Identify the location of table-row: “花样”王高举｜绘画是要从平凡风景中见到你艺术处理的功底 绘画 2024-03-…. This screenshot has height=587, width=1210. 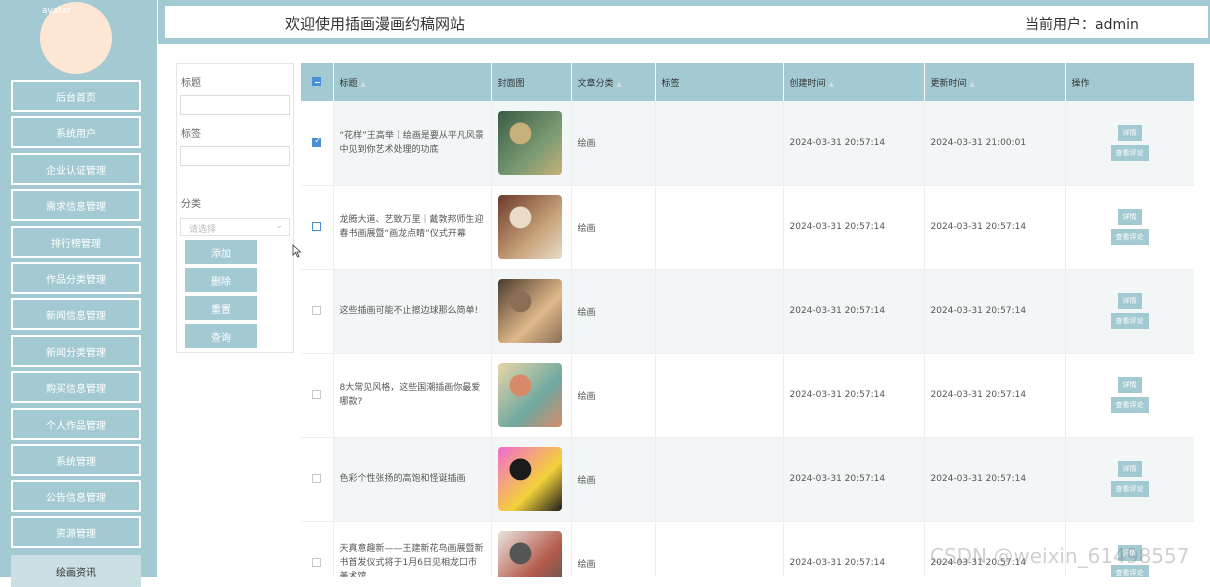
(747, 143).